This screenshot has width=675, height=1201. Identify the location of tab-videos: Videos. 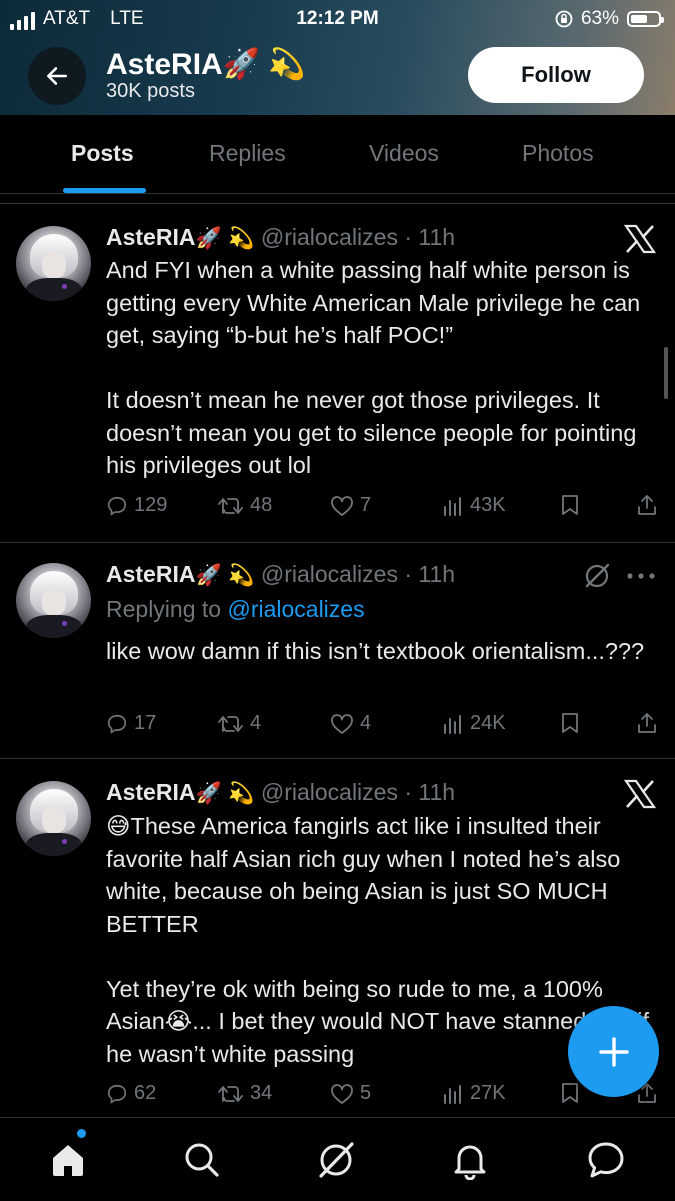
(404, 153).